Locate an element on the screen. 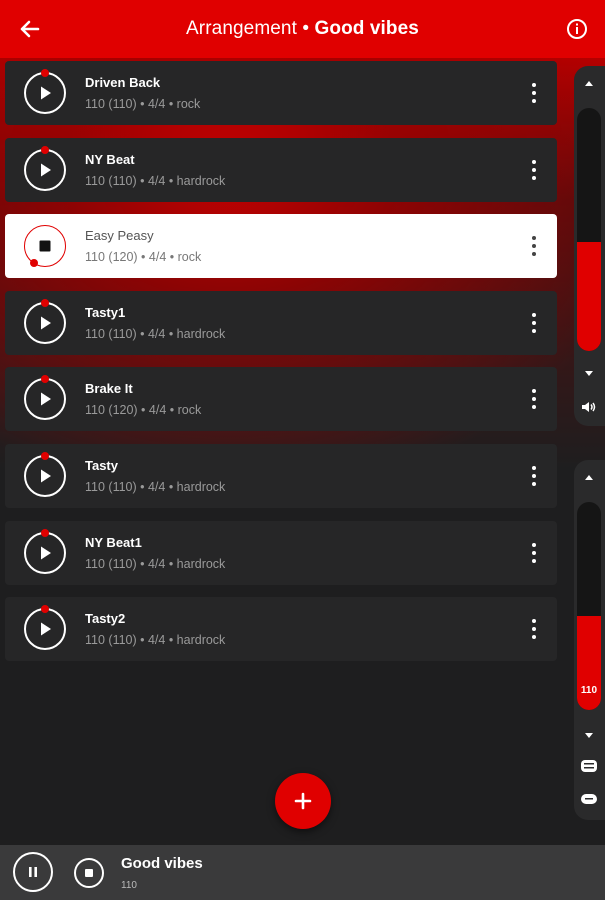 Image resolution: width=605 pixels, height=900 pixels. tap-icon is located at coordinates (589, 801).